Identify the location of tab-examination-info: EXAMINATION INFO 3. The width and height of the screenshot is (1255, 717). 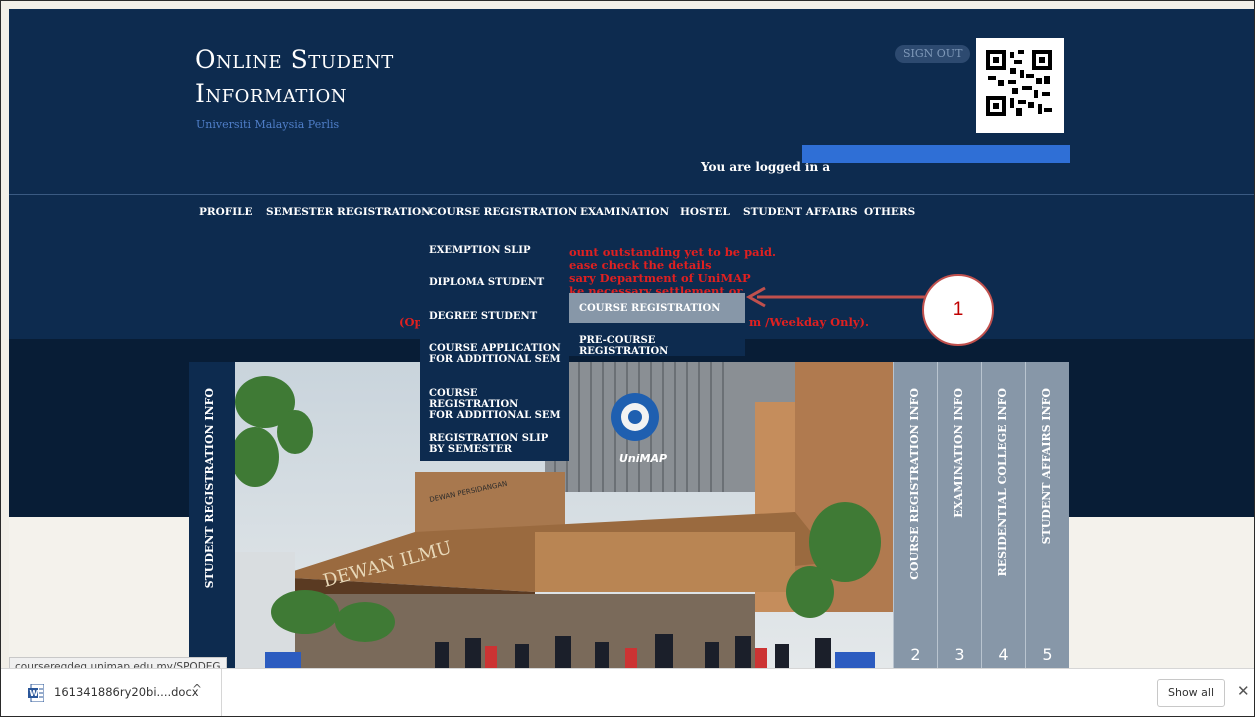
(959, 515).